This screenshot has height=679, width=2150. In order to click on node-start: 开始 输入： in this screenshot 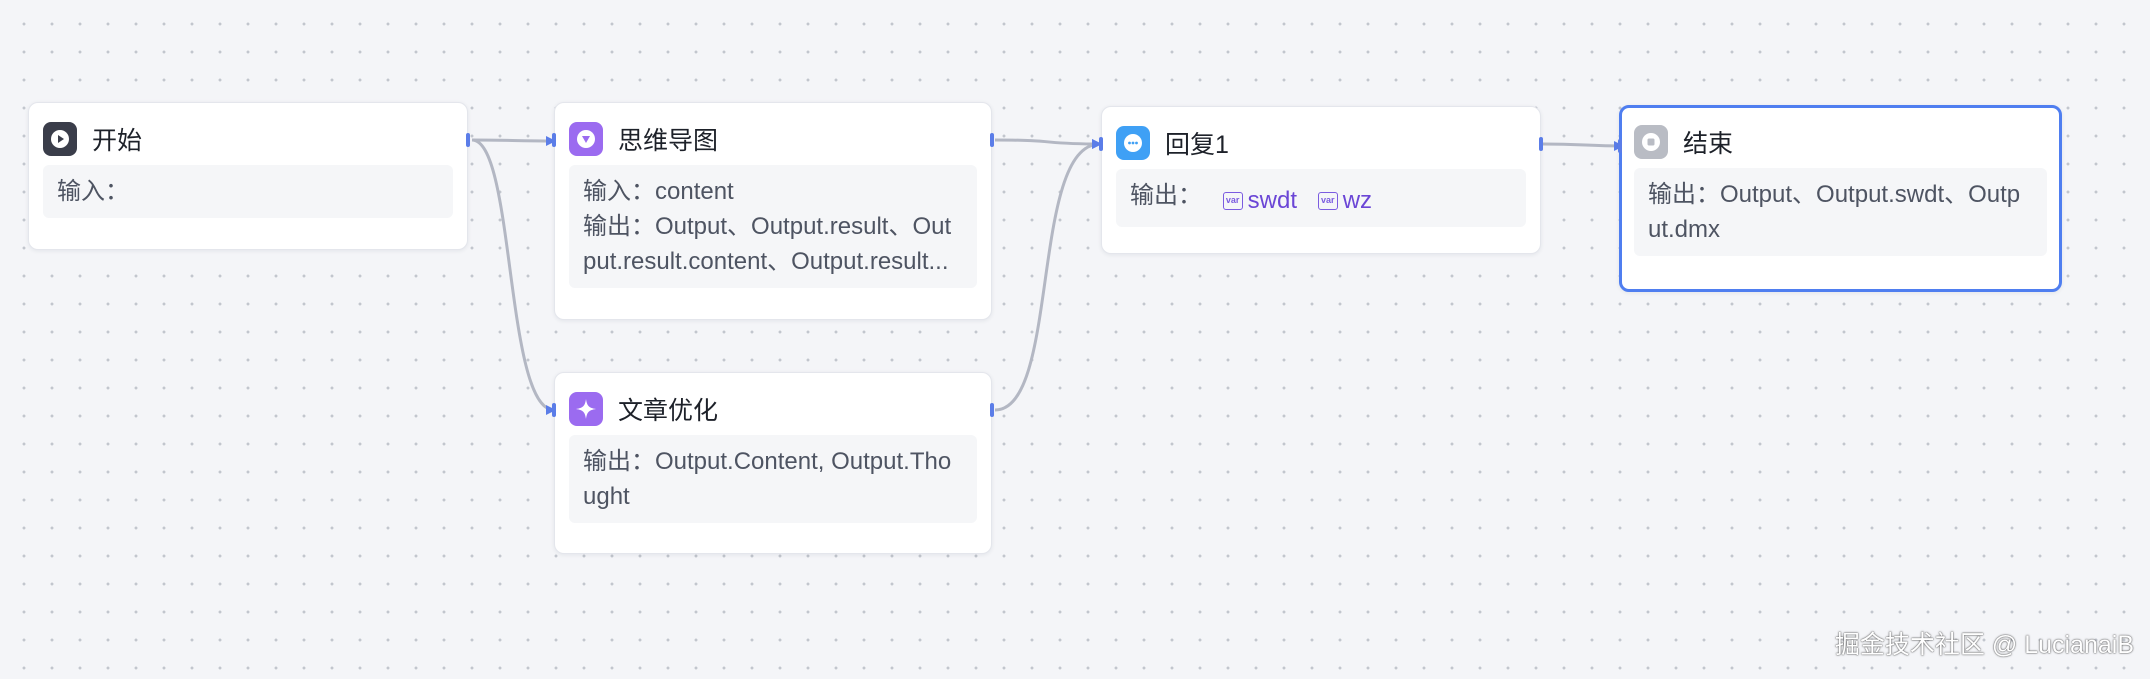, I will do `click(248, 176)`.